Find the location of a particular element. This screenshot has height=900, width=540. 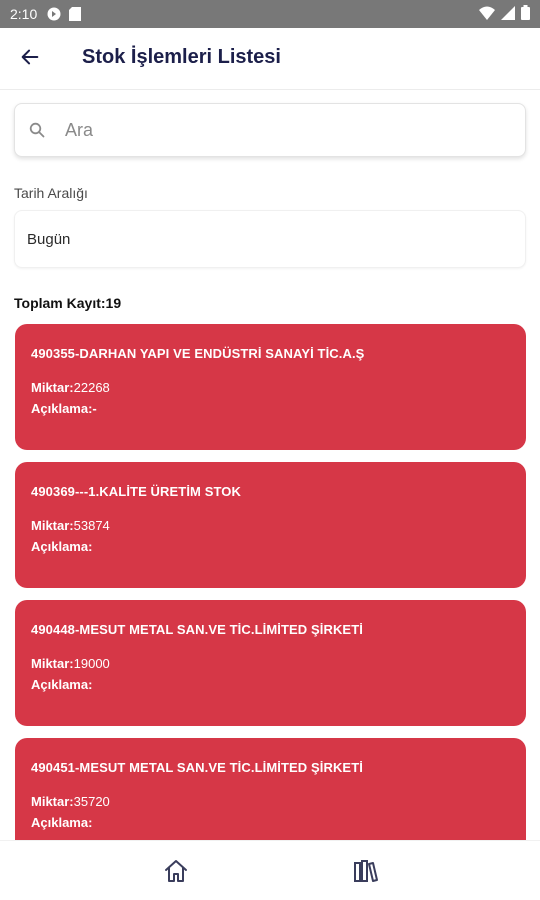

arrow-left-icon is located at coordinates (30, 59).